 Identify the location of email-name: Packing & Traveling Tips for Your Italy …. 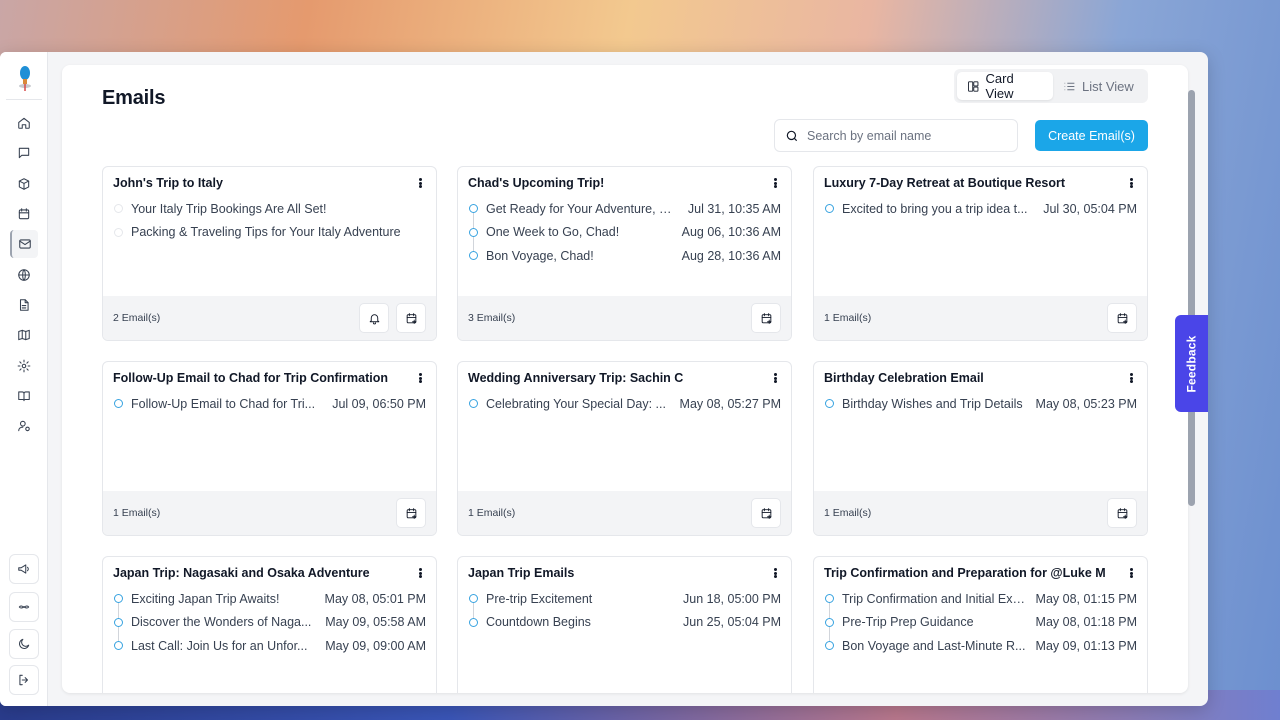
(266, 232).